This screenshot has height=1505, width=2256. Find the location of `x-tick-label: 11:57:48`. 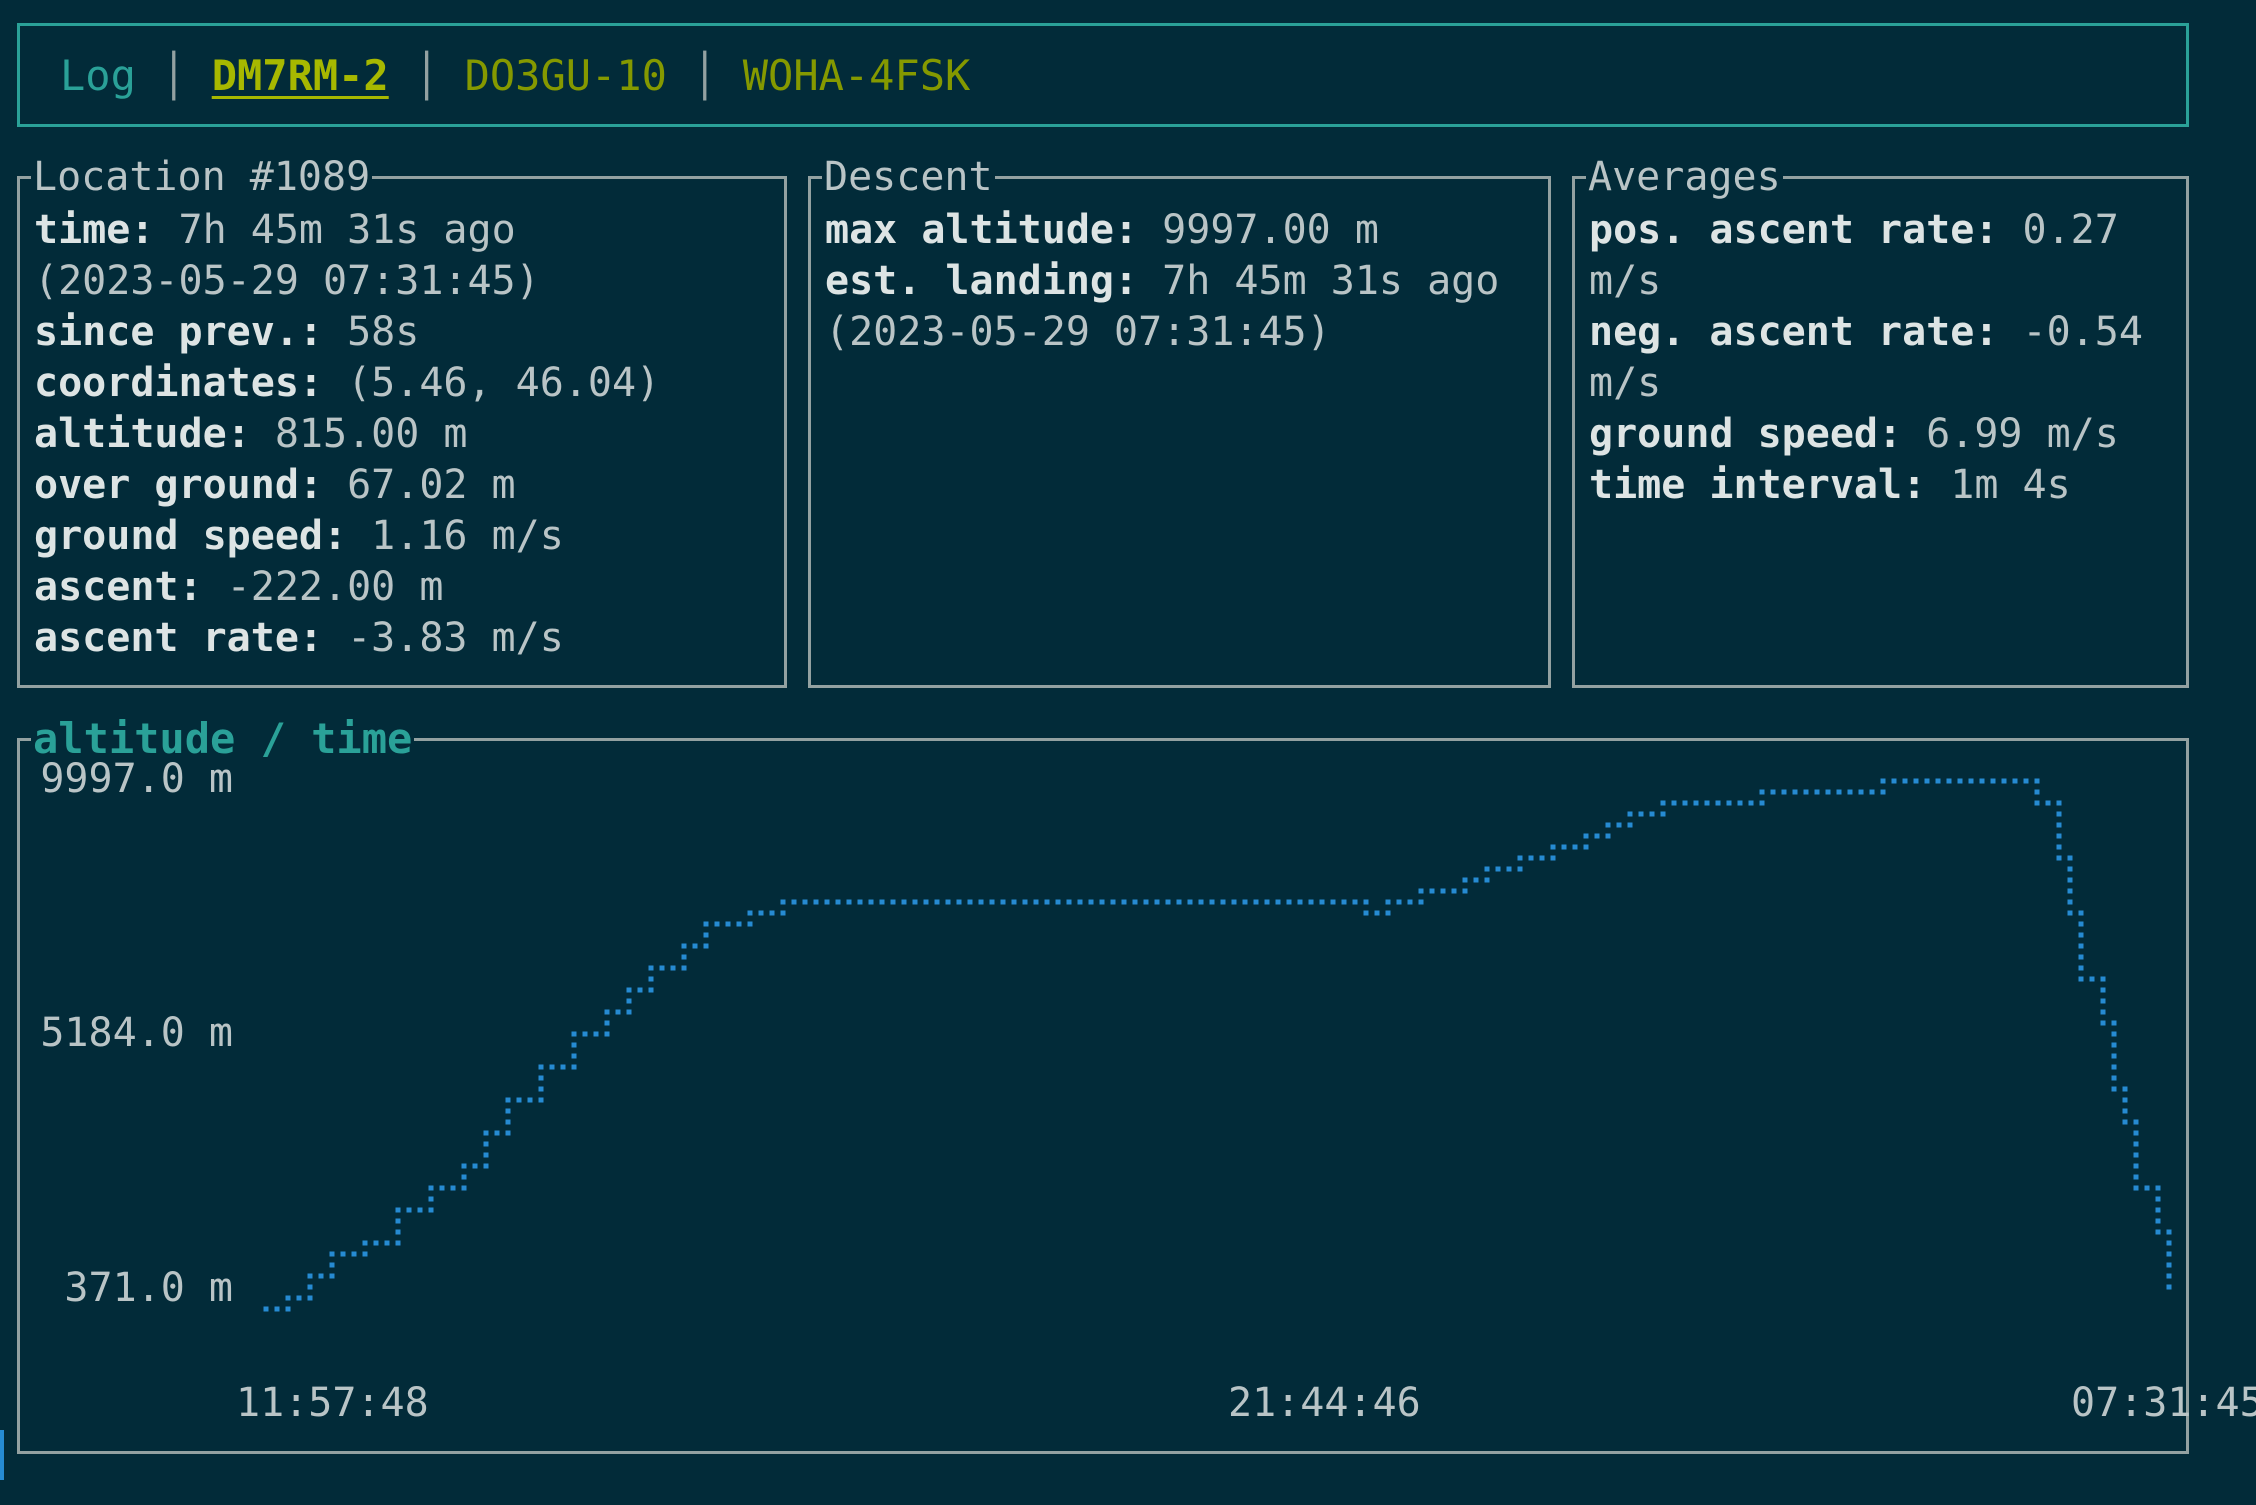

x-tick-label: 11:57:48 is located at coordinates (332, 1403).